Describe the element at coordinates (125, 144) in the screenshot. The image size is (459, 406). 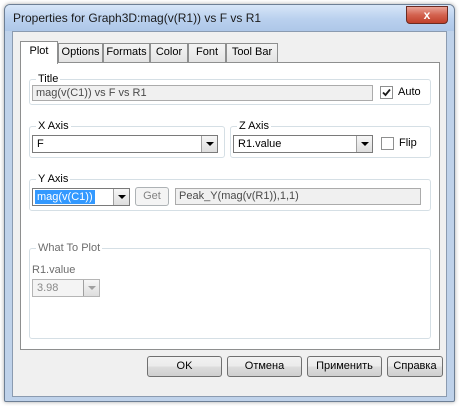
I see `x-axis-select: F` at that location.